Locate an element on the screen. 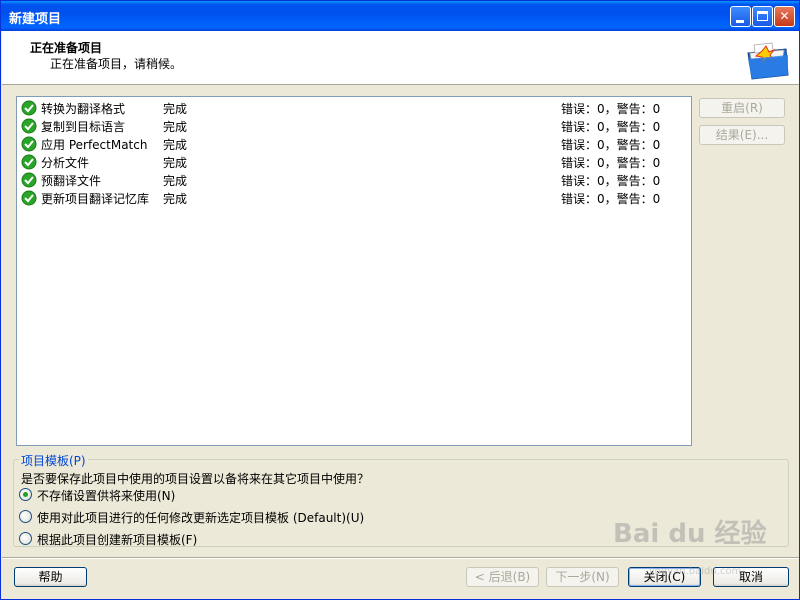 The width and height of the screenshot is (800, 600). task-name: 转换为翻译格式 is located at coordinates (83, 109).